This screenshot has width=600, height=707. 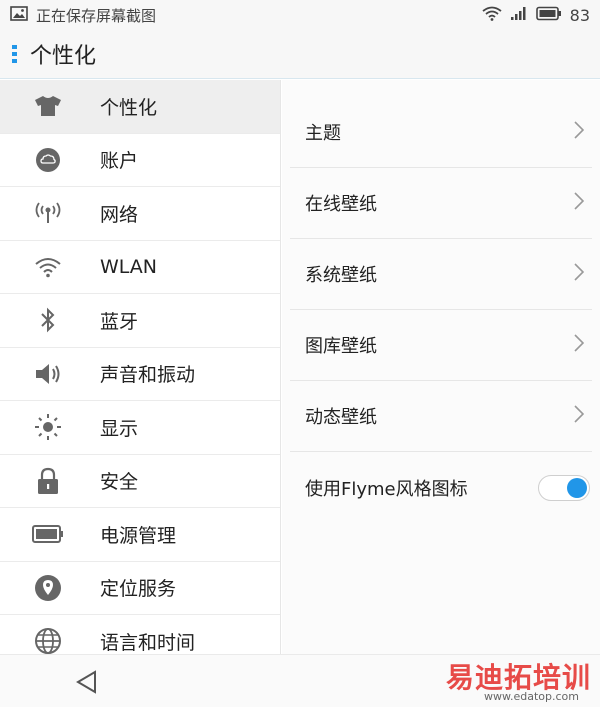 What do you see at coordinates (441, 416) in the screenshot?
I see `row-live-wallpaper: 动态壁纸` at bounding box center [441, 416].